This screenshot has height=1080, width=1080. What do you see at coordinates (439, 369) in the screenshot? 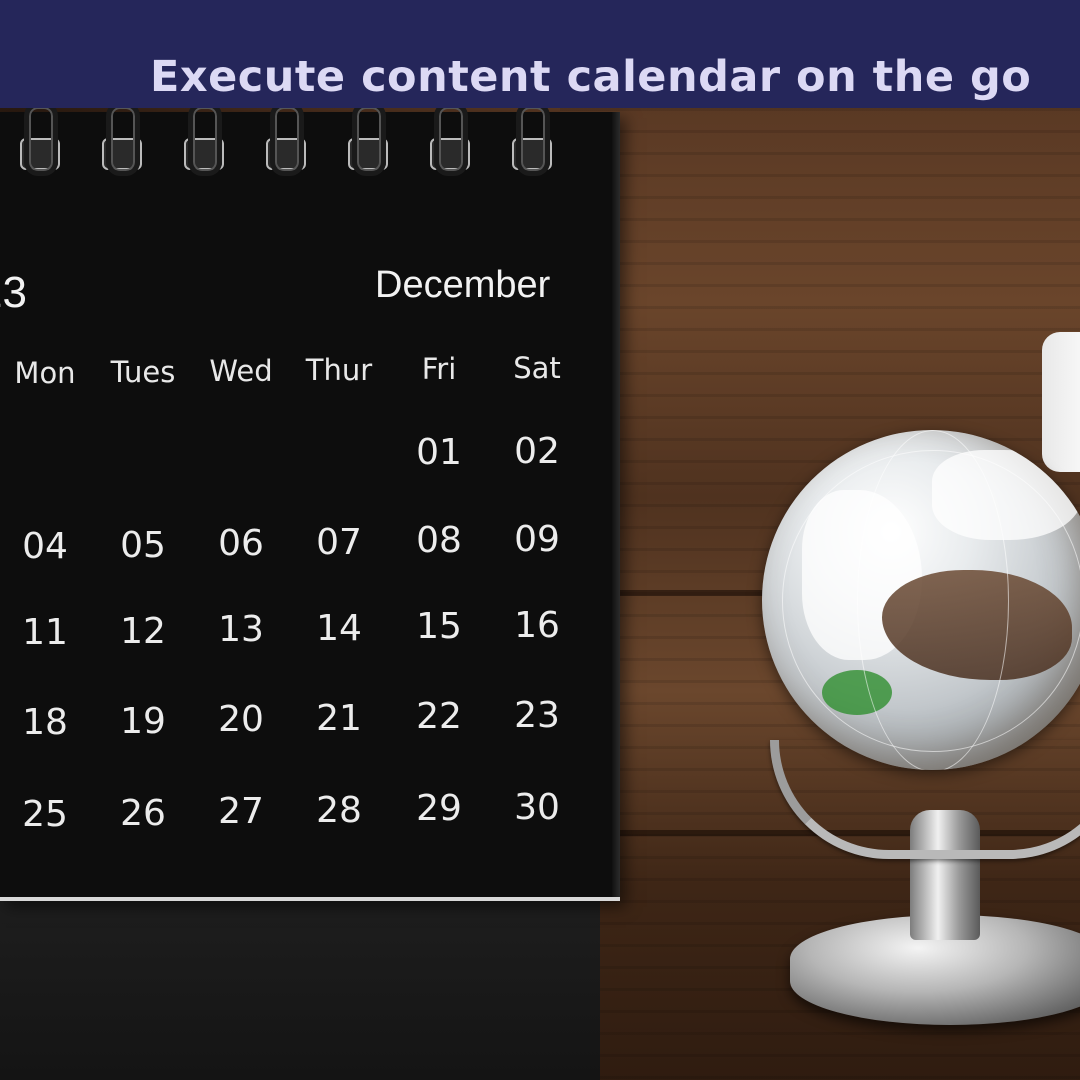
I see `weekday-fri: Fri` at bounding box center [439, 369].